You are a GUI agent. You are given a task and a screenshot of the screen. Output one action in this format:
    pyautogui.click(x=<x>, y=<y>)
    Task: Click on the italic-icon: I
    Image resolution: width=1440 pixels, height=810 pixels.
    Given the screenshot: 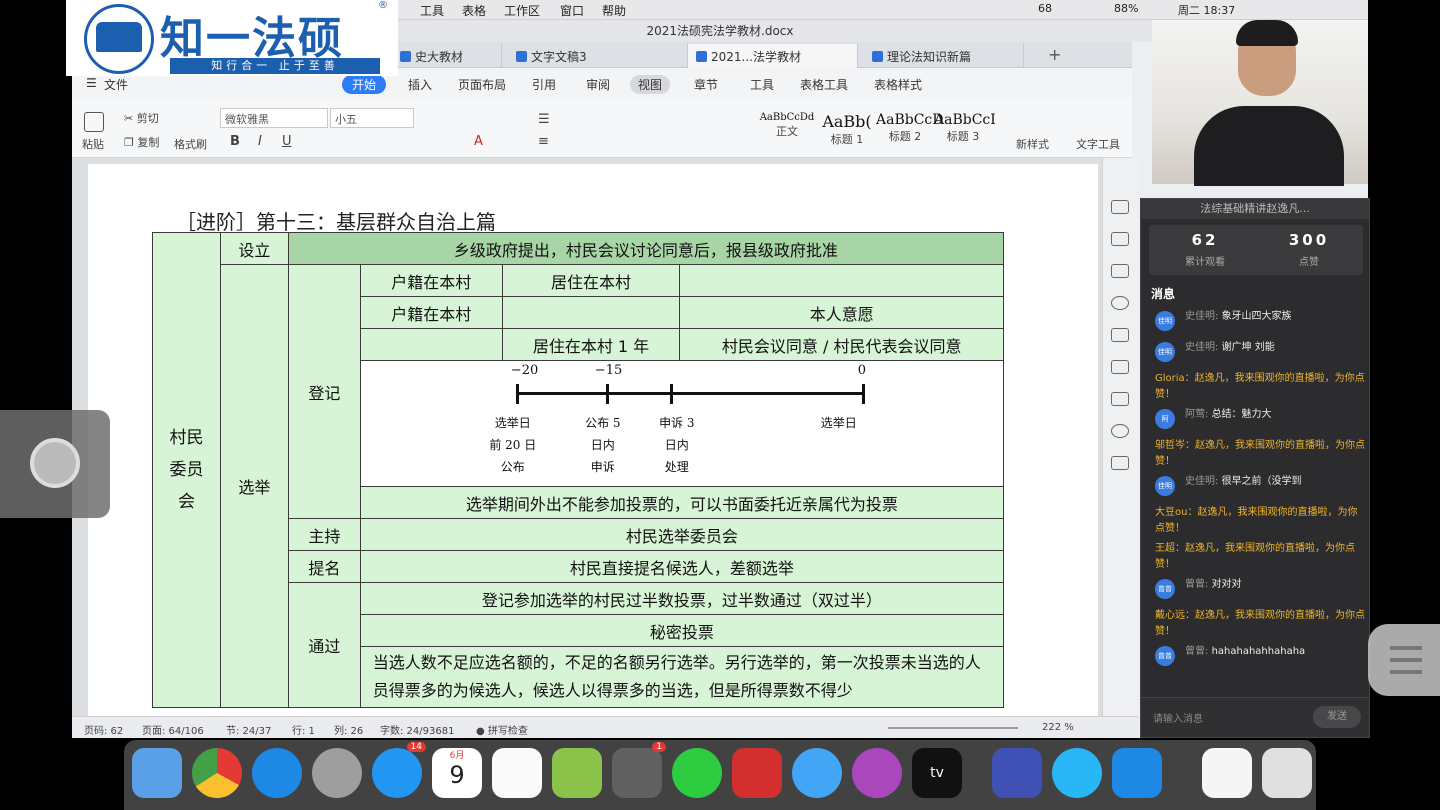 What is the action you would take?
    pyautogui.click(x=260, y=141)
    